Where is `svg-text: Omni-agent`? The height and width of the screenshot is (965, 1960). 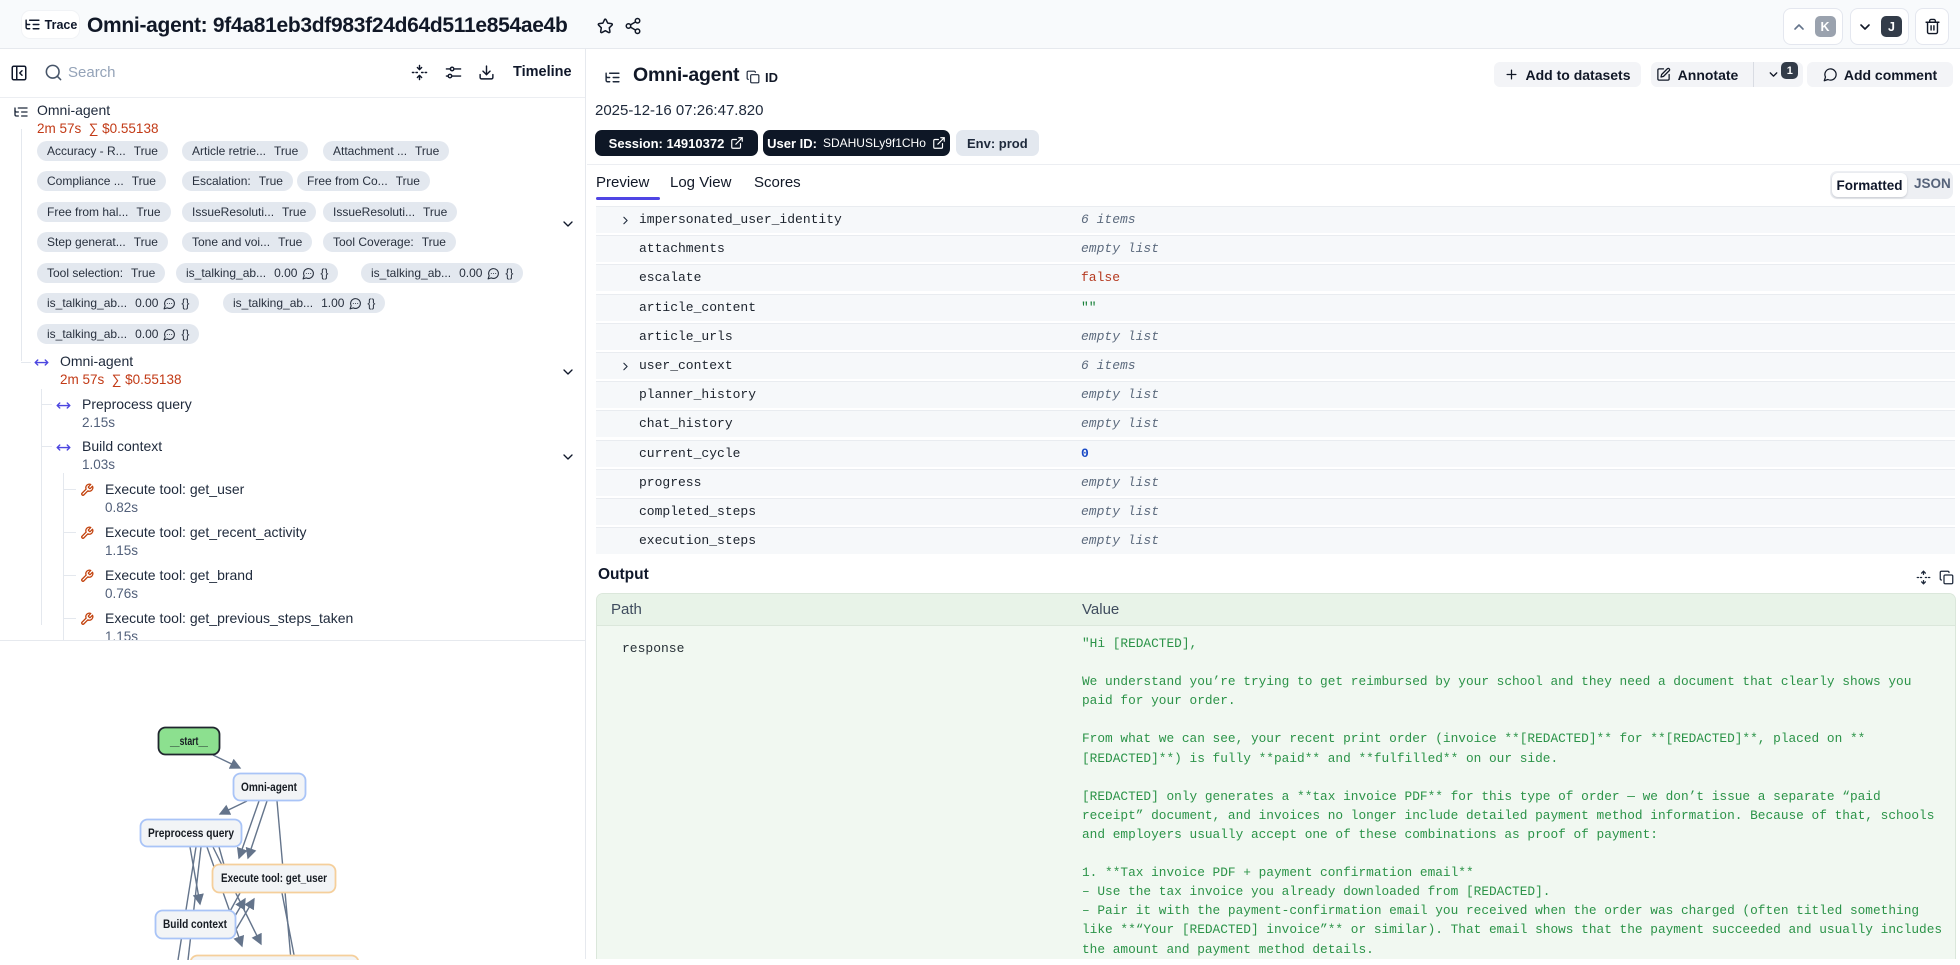 svg-text: Omni-agent is located at coordinates (269, 788).